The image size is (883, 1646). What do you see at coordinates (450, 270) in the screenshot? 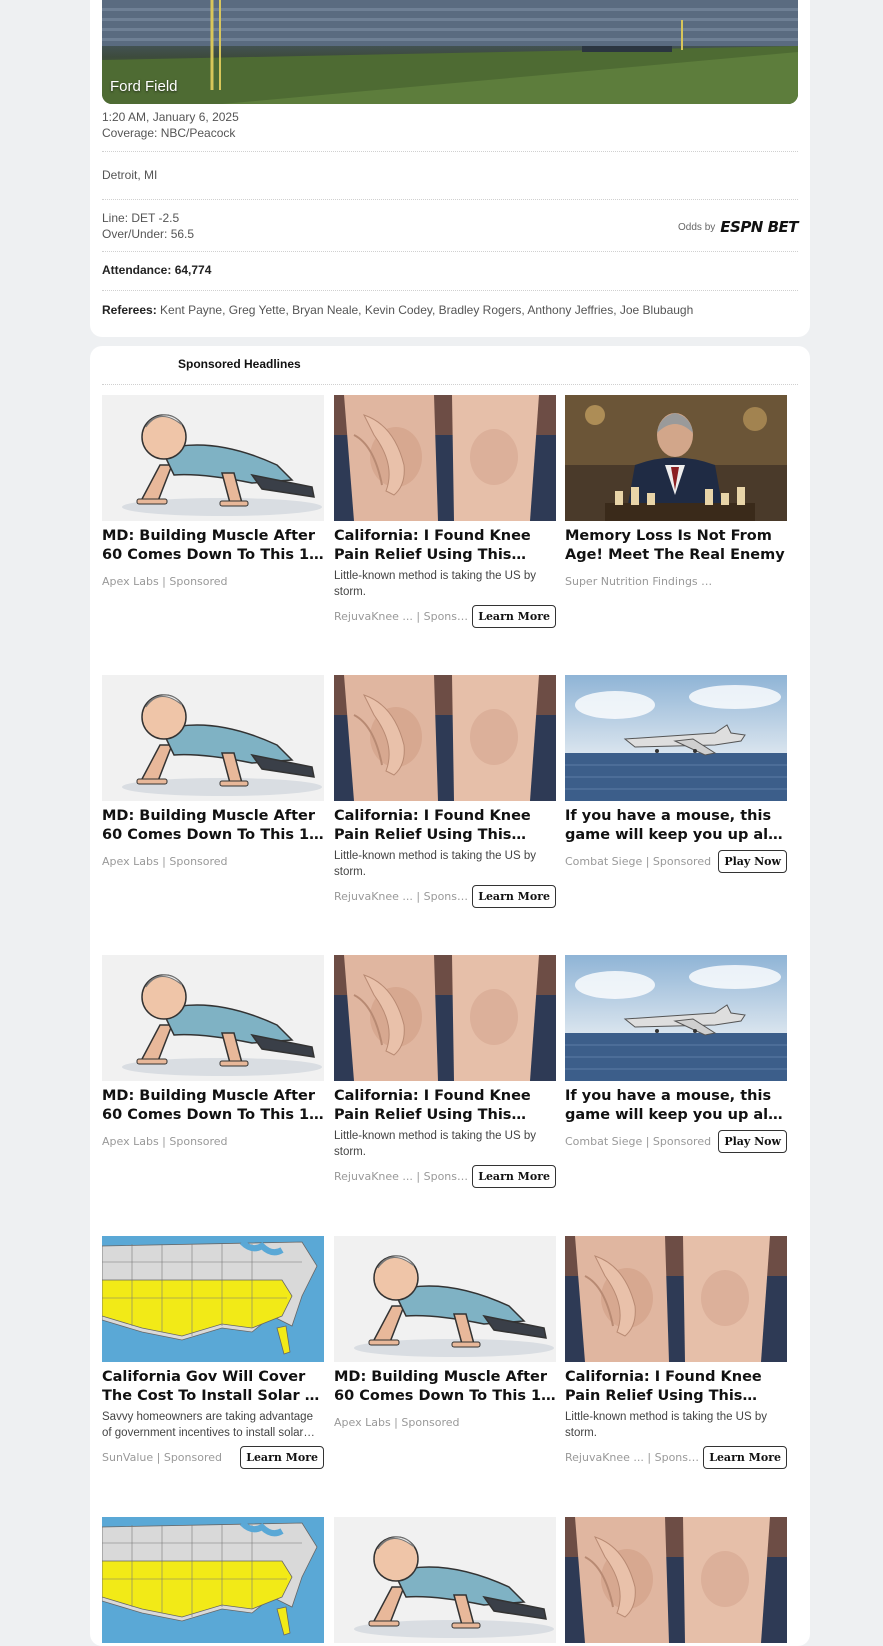
I see `attendance: Attendance: 64,774` at bounding box center [450, 270].